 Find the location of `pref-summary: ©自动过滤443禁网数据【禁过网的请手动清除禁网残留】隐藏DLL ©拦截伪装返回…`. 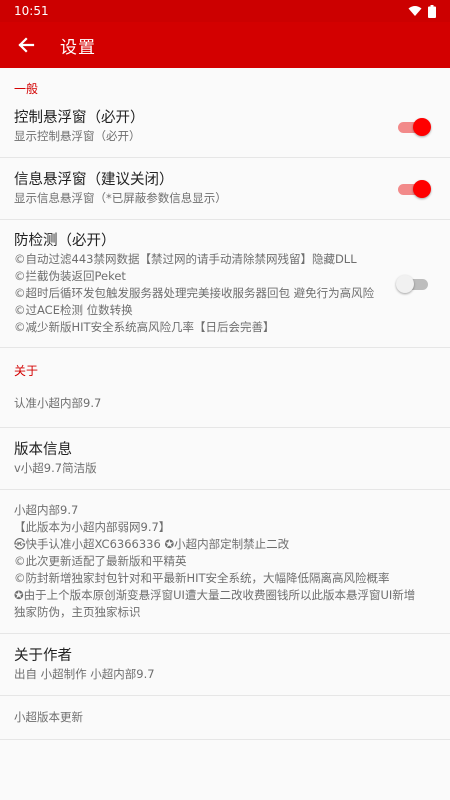

pref-summary: ©自动过滤443禁网数据【禁过网的请手动清除禁网残留】隐藏DLL ©拦截伪装返回… is located at coordinates (194, 293).